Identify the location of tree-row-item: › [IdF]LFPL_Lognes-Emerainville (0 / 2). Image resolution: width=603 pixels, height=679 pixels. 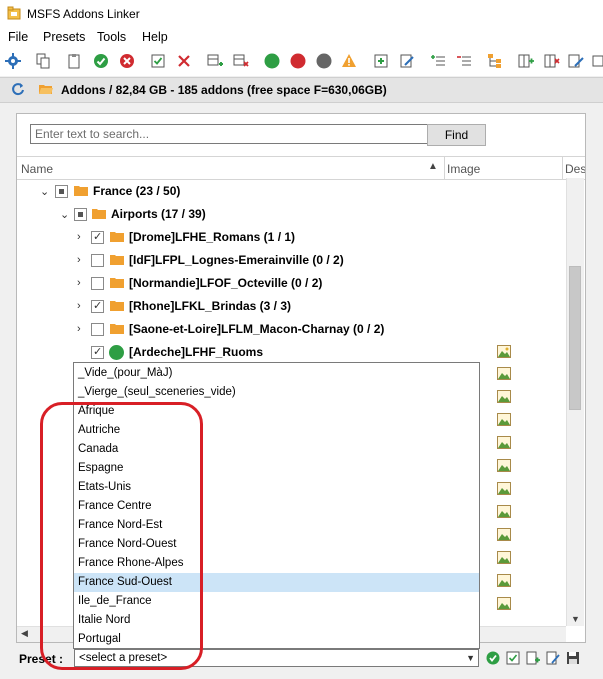
(291, 260).